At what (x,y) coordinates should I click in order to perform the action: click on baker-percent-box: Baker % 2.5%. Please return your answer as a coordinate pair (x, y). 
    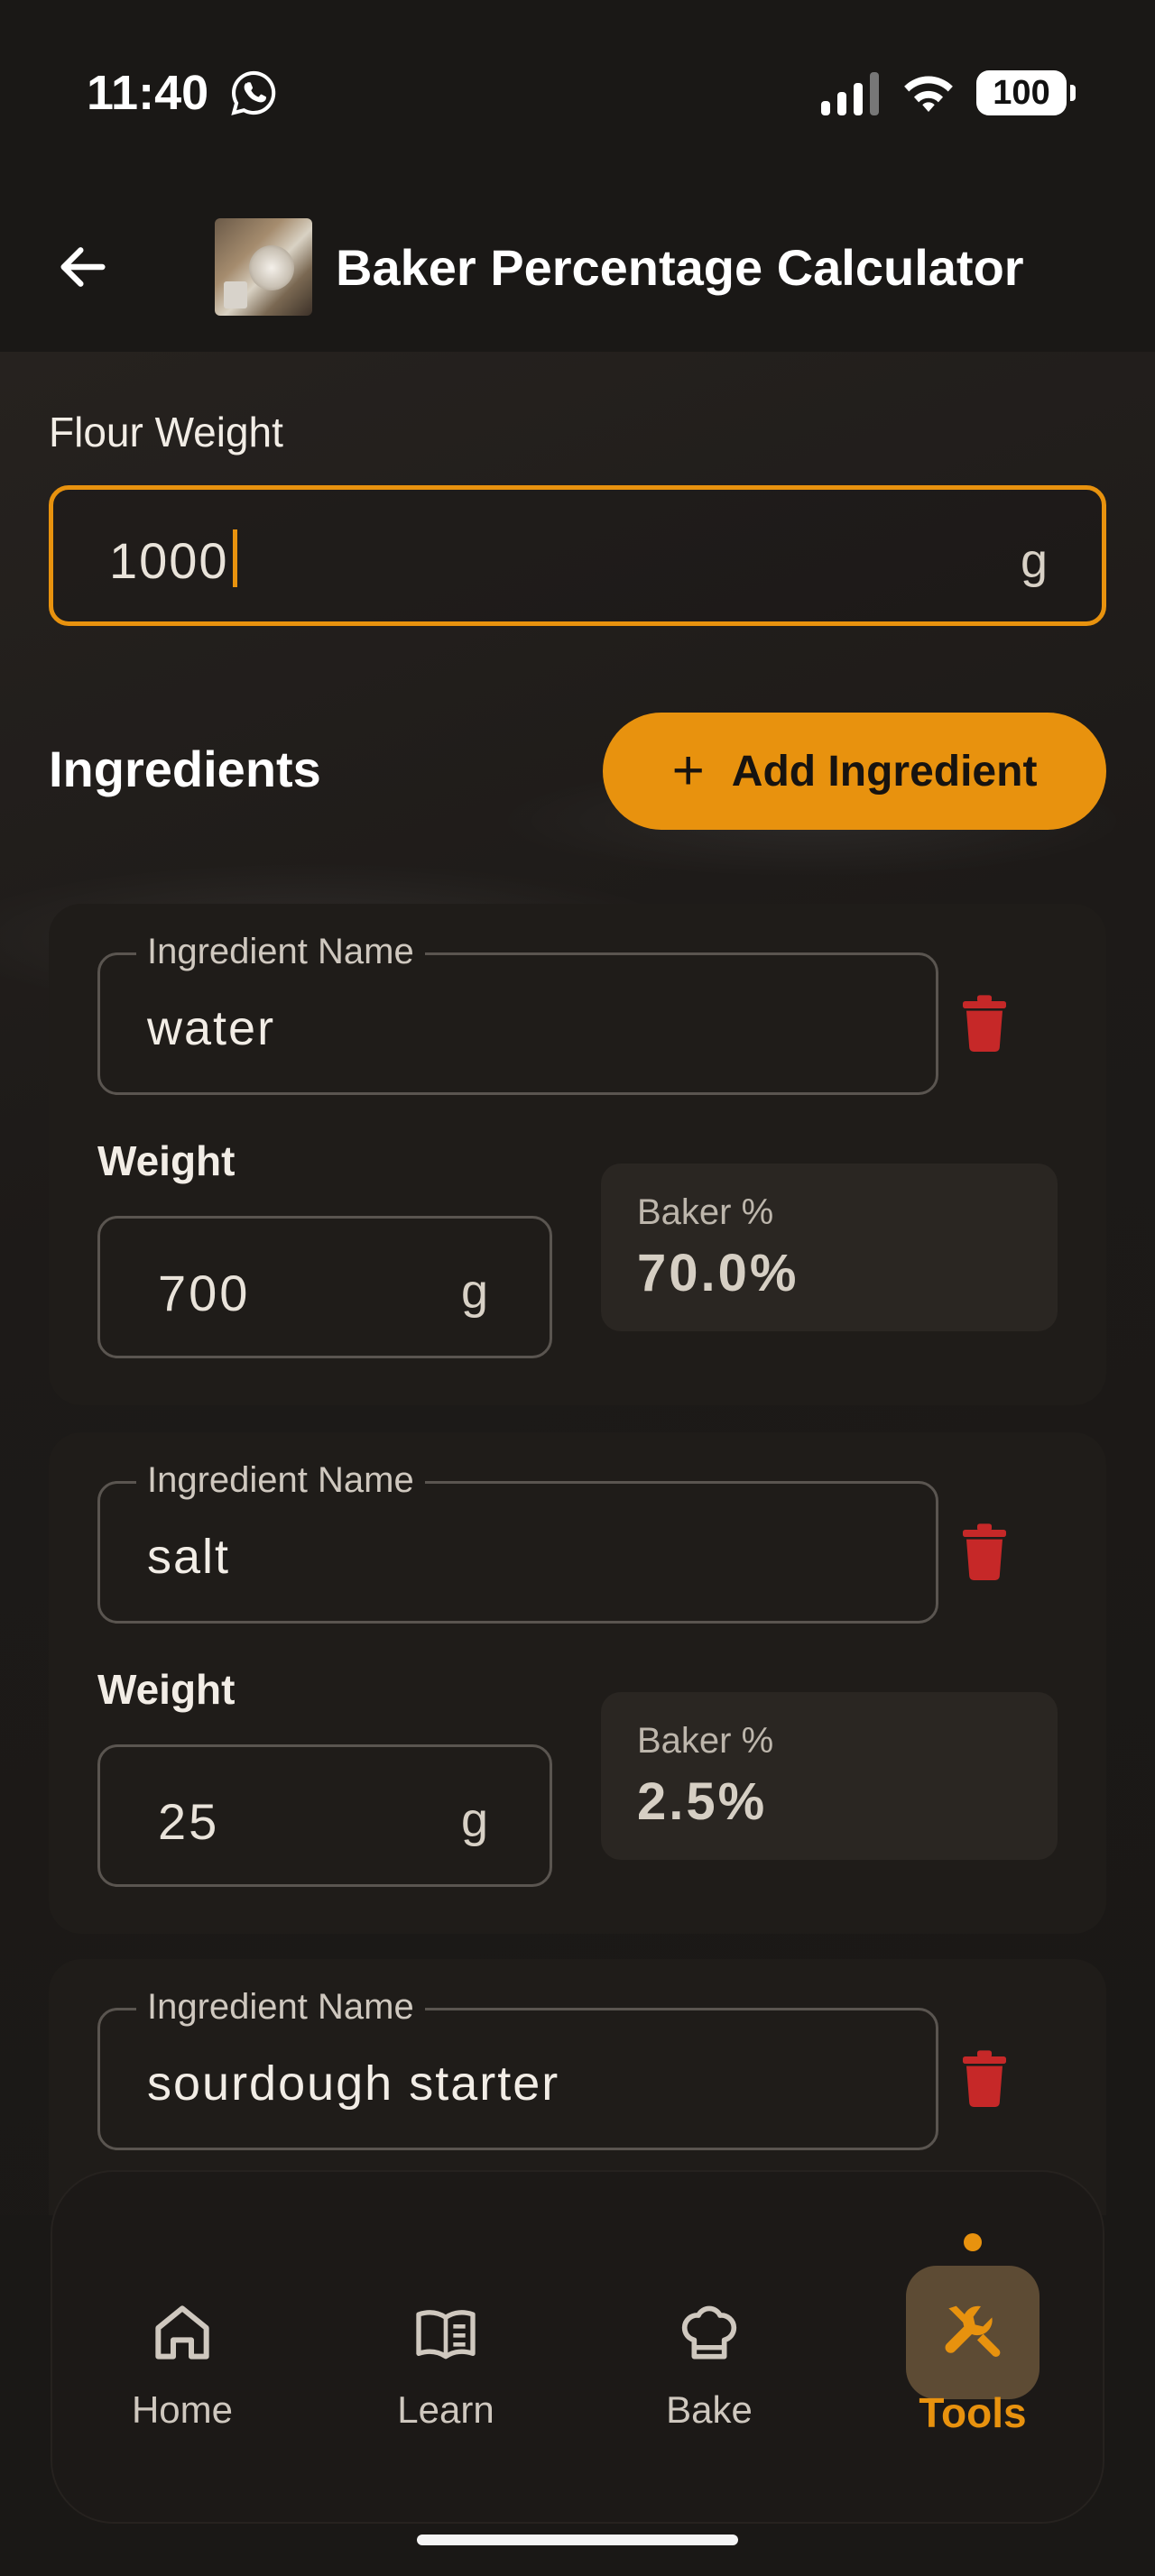
    Looking at the image, I should click on (829, 1776).